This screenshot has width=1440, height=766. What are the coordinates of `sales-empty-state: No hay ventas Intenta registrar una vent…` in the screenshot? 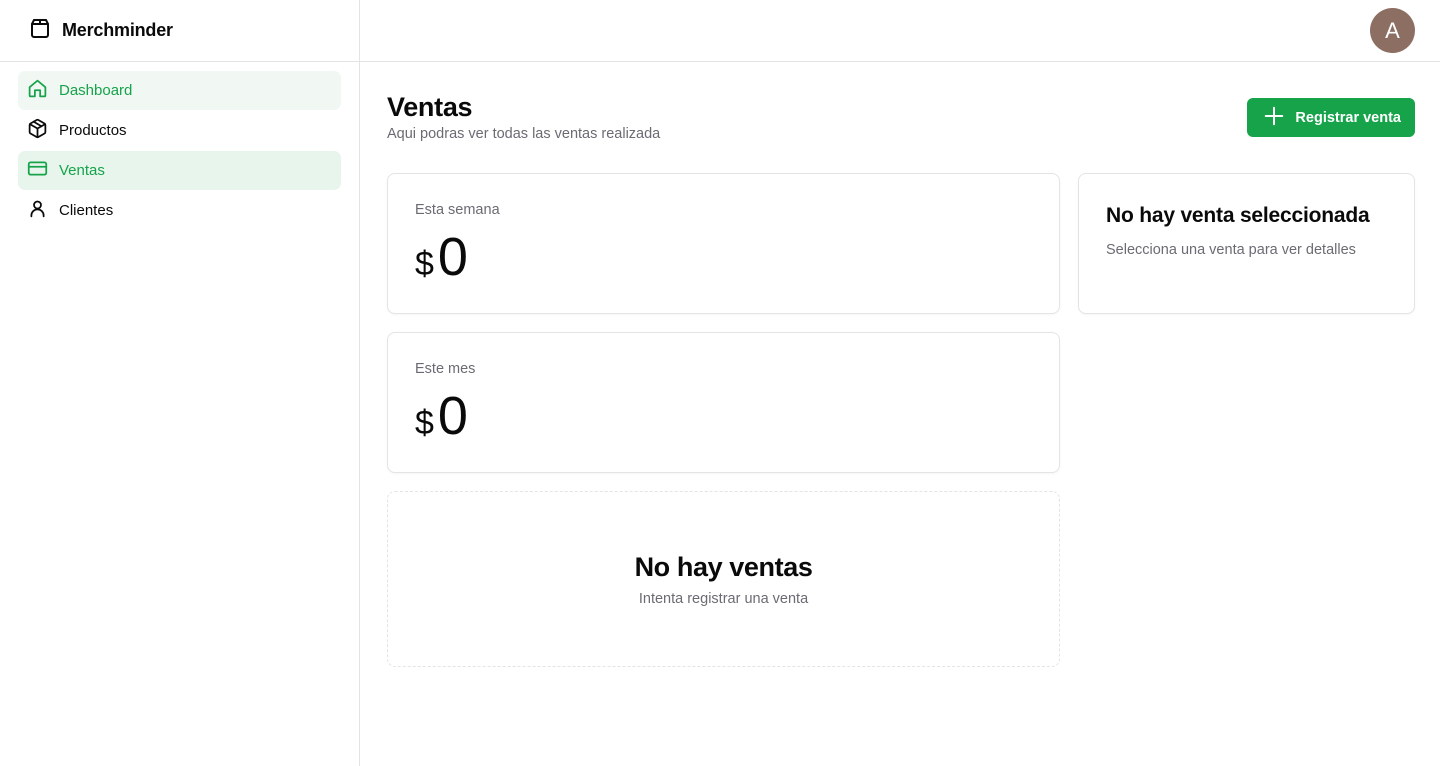 It's located at (723, 579).